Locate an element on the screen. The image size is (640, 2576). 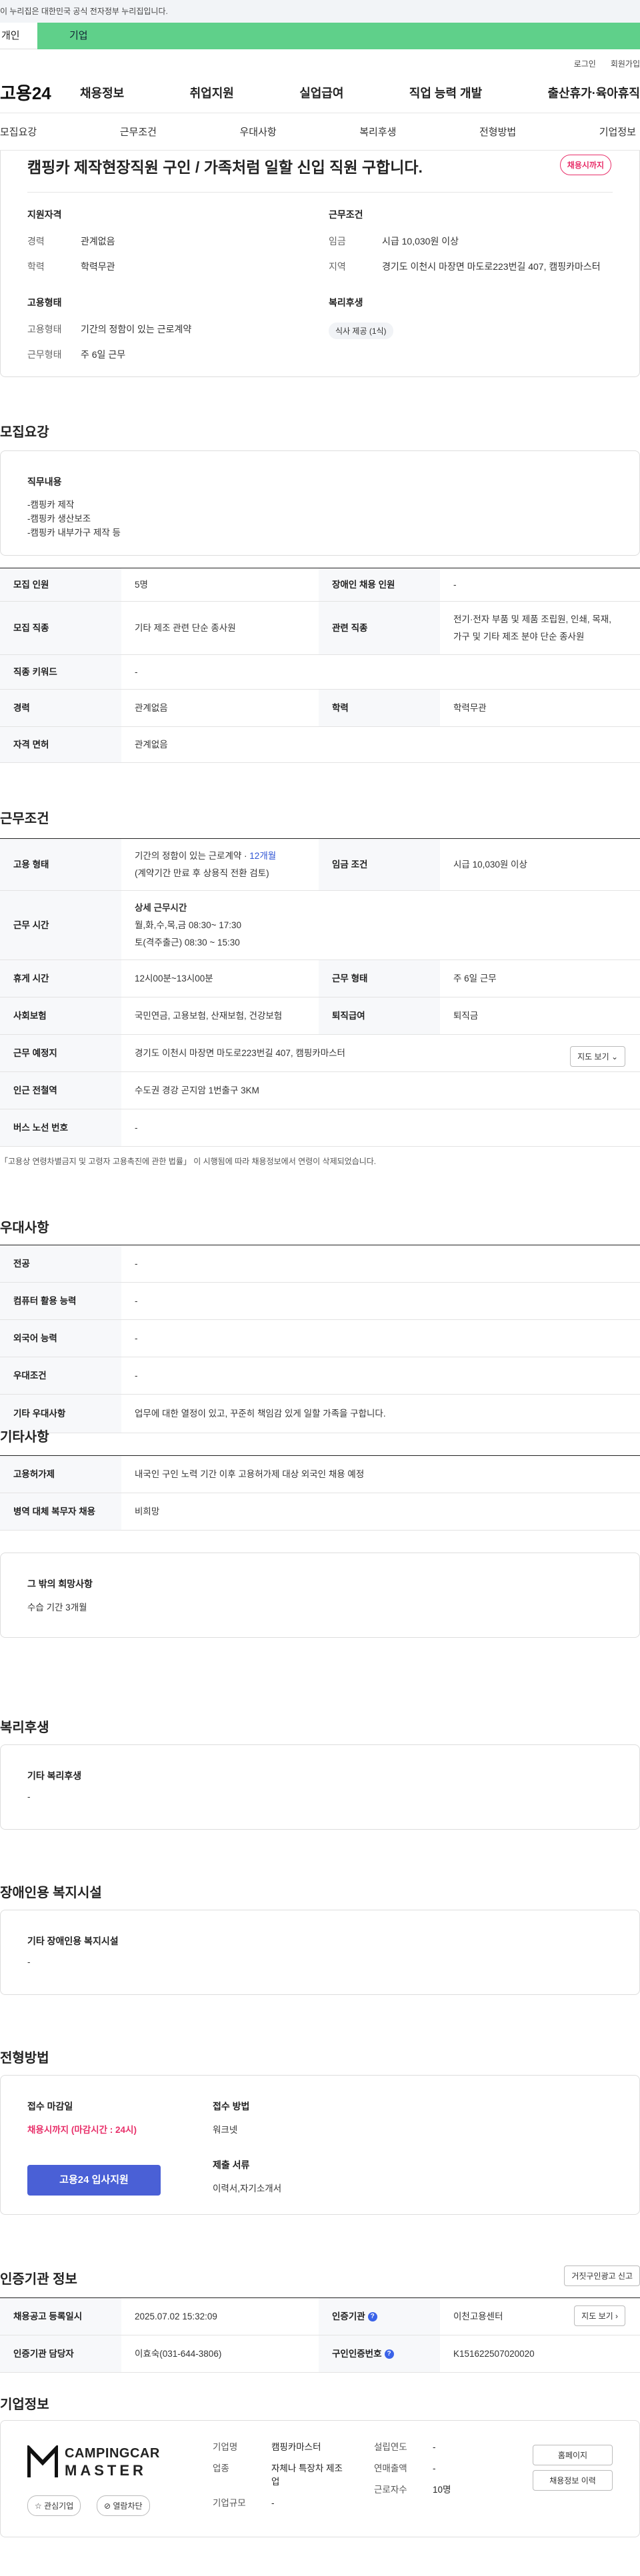
method-block: 접수 방법 워크넷 is located at coordinates (231, 2118).